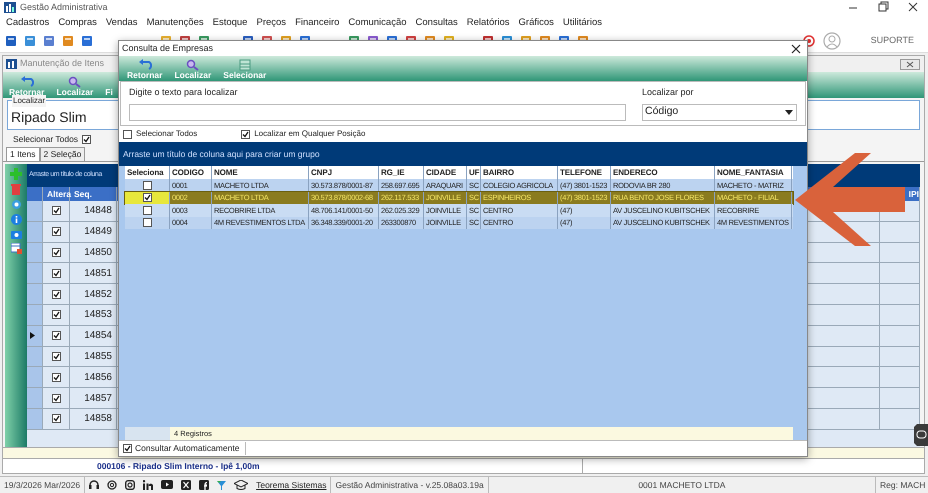 The image size is (928, 493). Describe the element at coordinates (29, 101) in the screenshot. I see `group-label: Localizar` at that location.